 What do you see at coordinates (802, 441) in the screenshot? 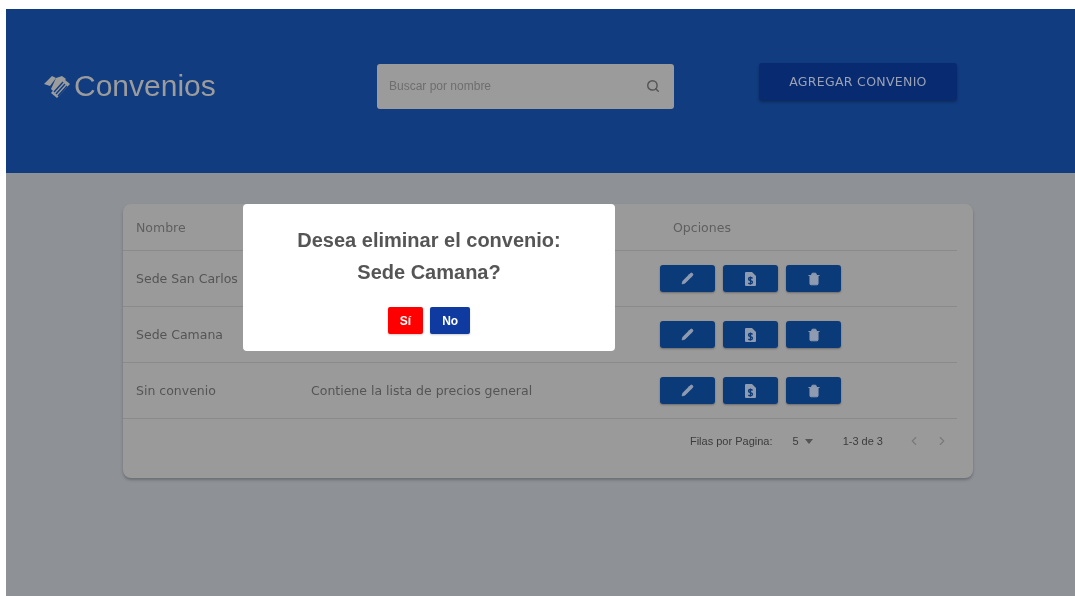
I see `rows-per-page-select: 5` at bounding box center [802, 441].